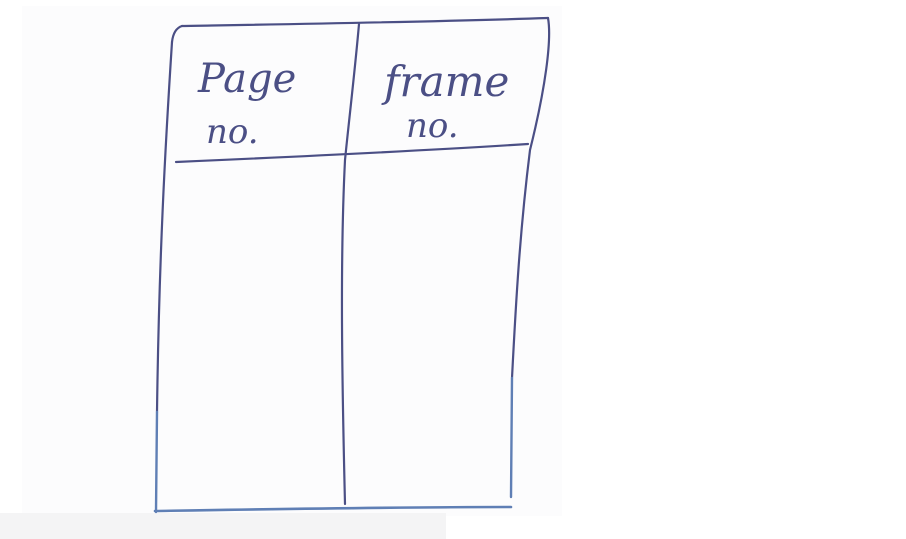 The width and height of the screenshot is (906, 539). Describe the element at coordinates (432, 126) in the screenshot. I see `header-frame-sublabel: no.` at that location.